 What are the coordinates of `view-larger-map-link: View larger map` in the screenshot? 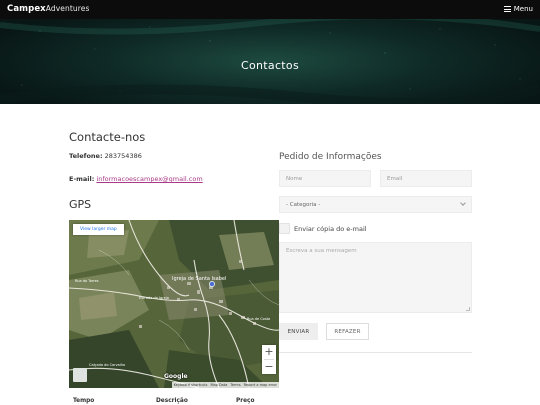 It's located at (98, 229).